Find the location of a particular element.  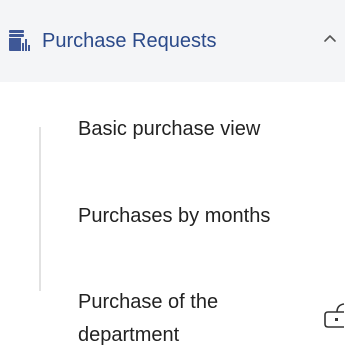

tree-guide-line is located at coordinates (40, 209).